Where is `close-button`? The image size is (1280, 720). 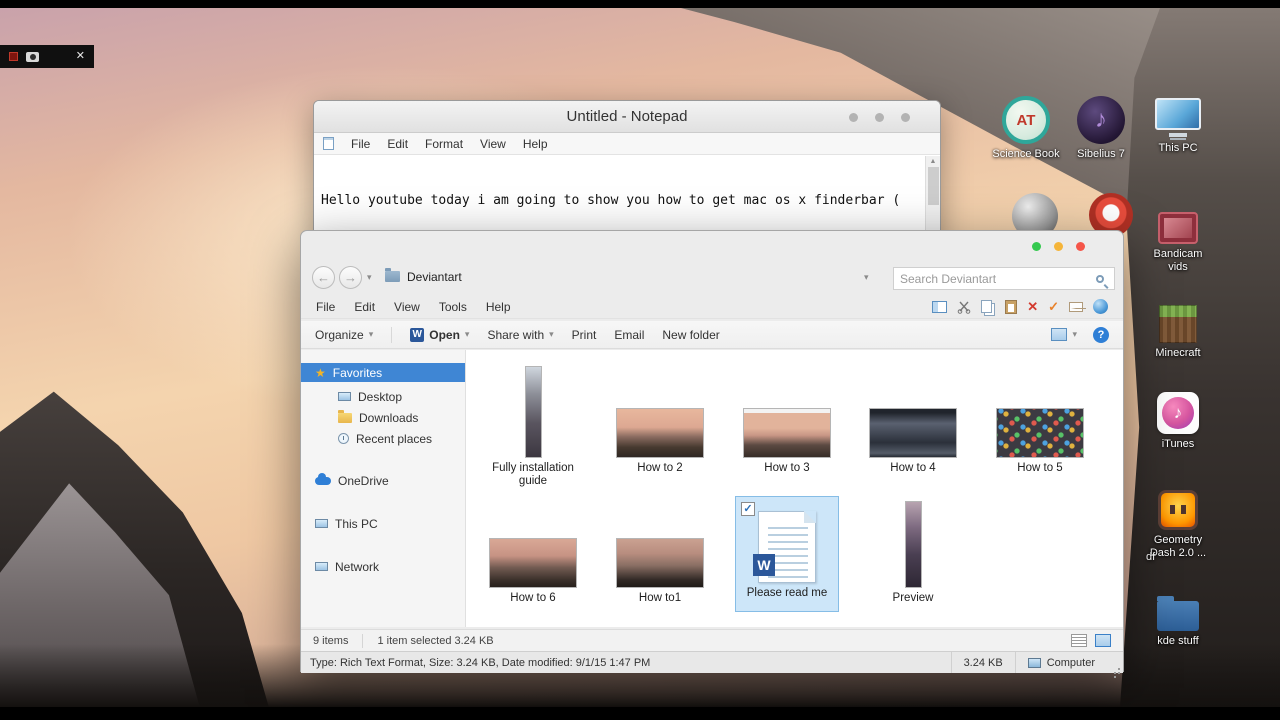
close-button is located at coordinates (905, 117).